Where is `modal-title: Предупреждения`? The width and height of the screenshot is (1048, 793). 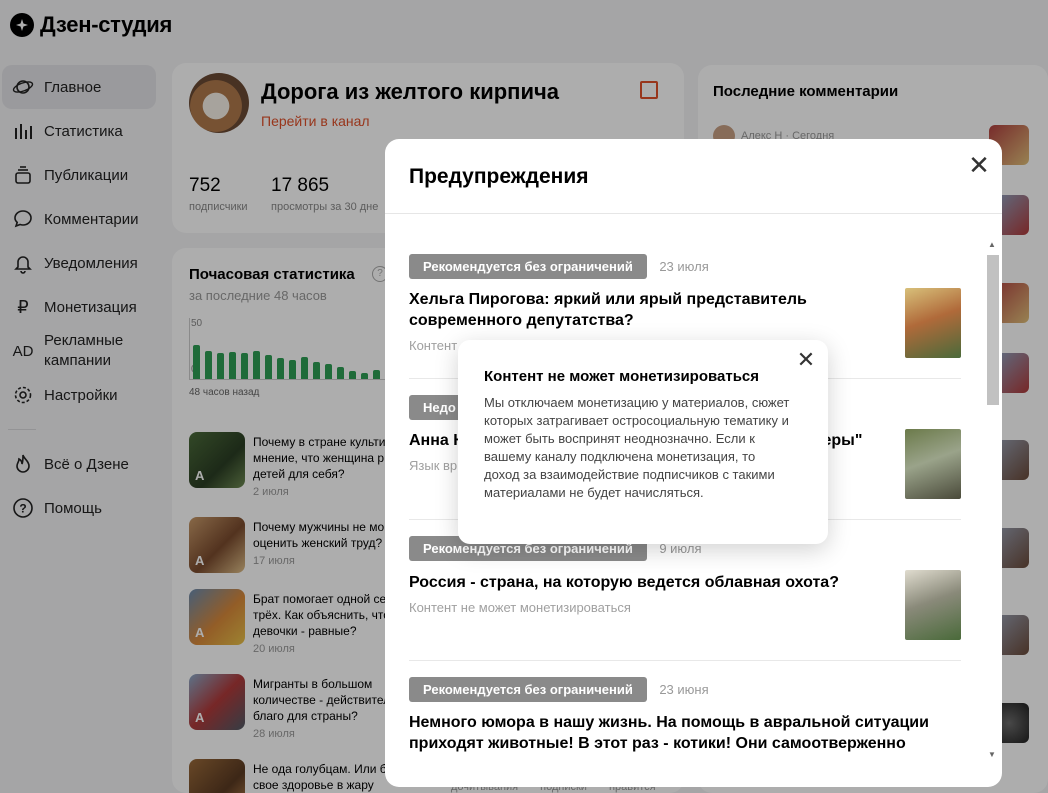
modal-title: Предупреждения is located at coordinates (499, 176).